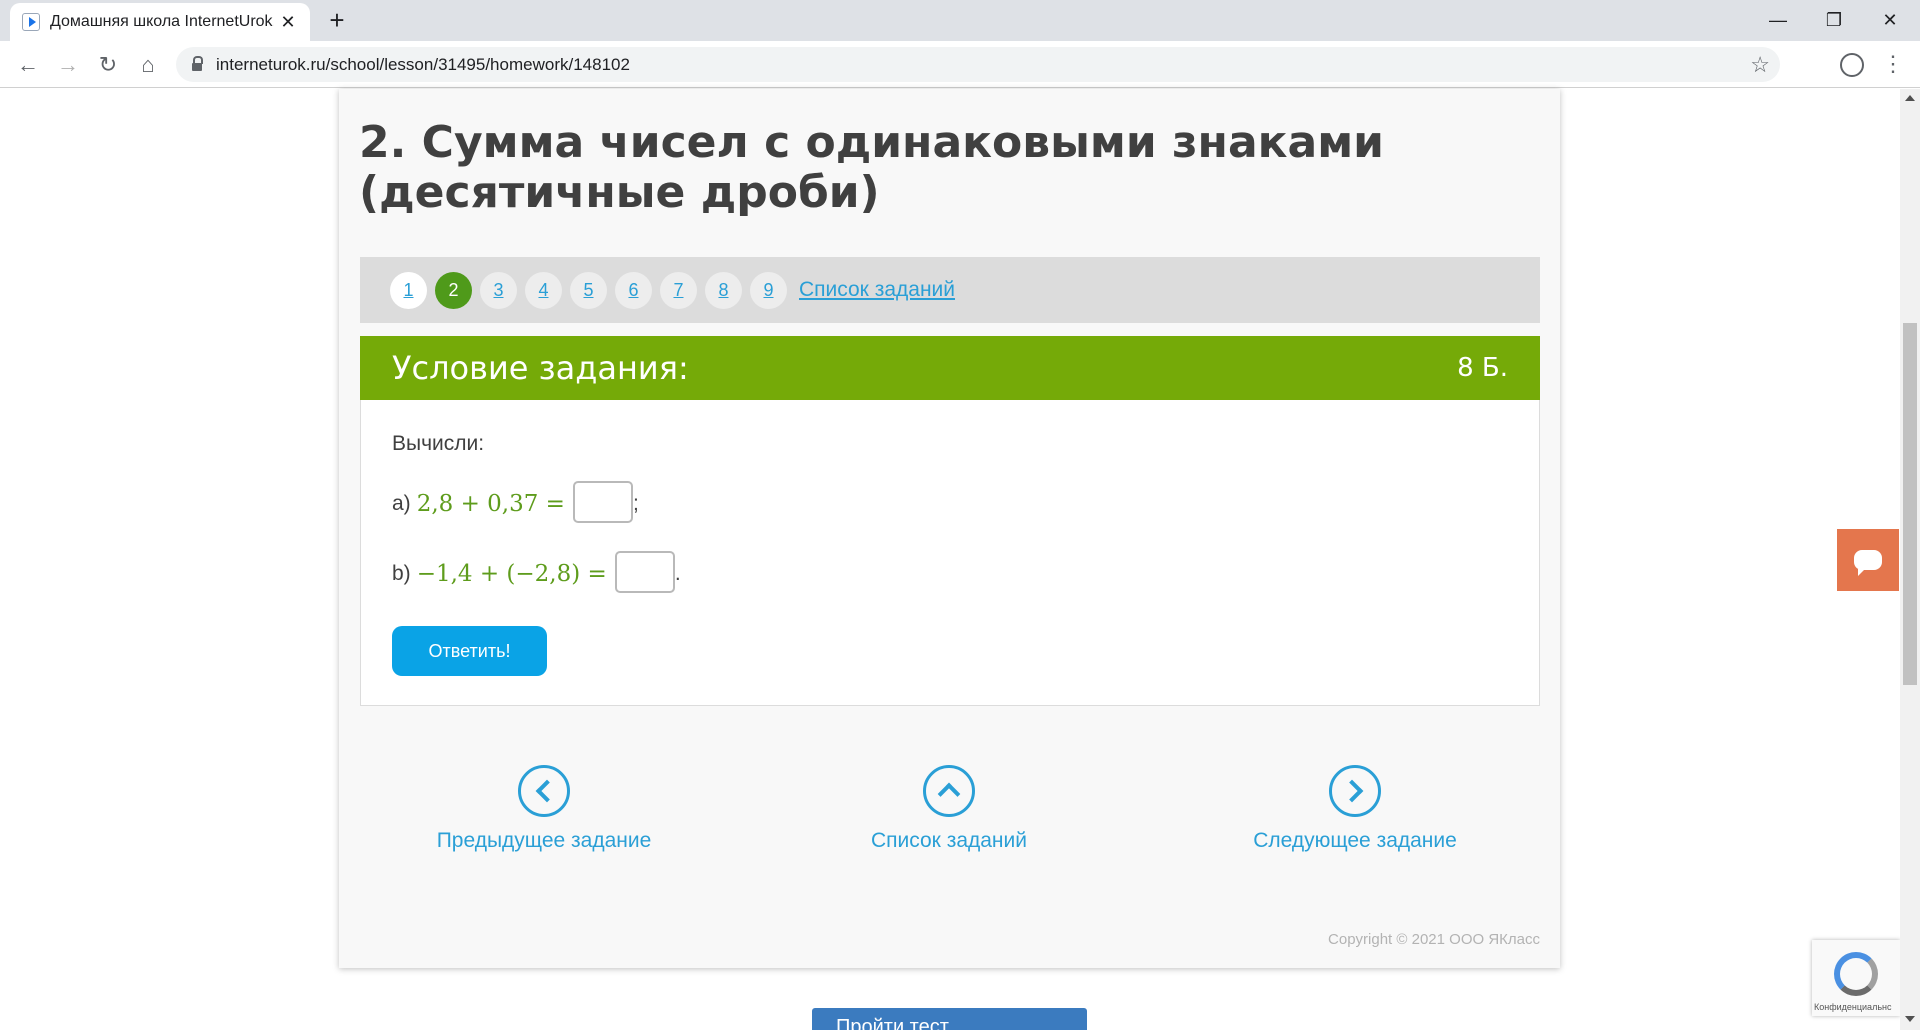 This screenshot has height=1030, width=1920. I want to click on browser-titlebar: Домашняя школа InternetUrok.r ✕ + — ❐ ✕, so click(960, 20).